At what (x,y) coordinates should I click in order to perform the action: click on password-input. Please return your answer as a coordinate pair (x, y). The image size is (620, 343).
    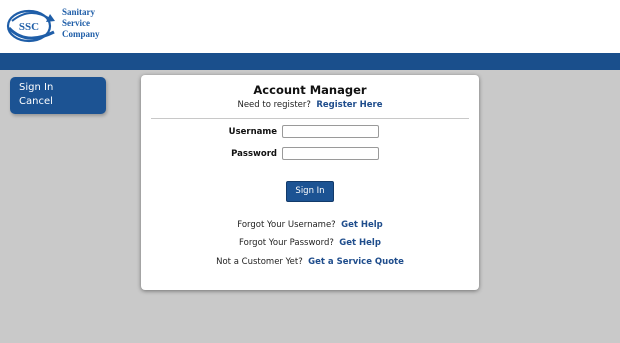
    Looking at the image, I should click on (330, 153).